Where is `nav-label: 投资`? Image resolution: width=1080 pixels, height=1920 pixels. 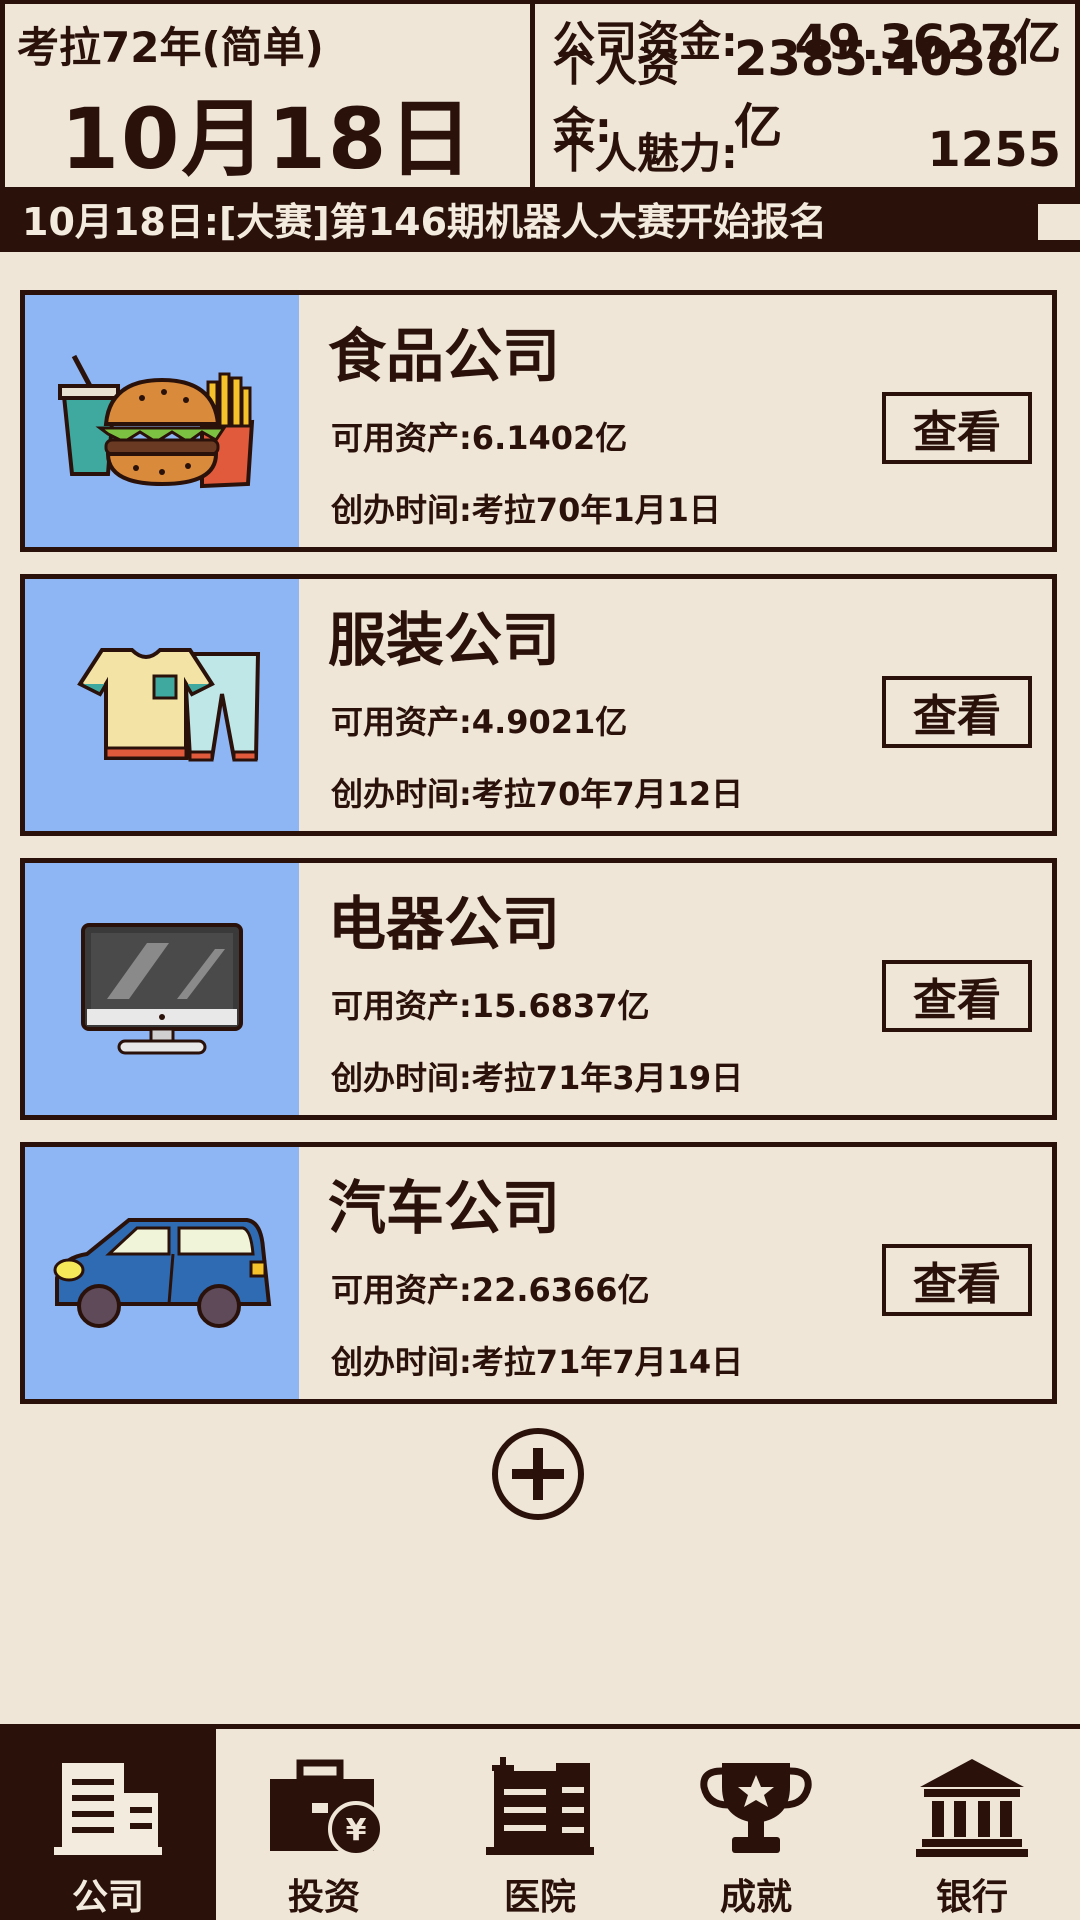
nav-label: 投资 is located at coordinates (323, 1897).